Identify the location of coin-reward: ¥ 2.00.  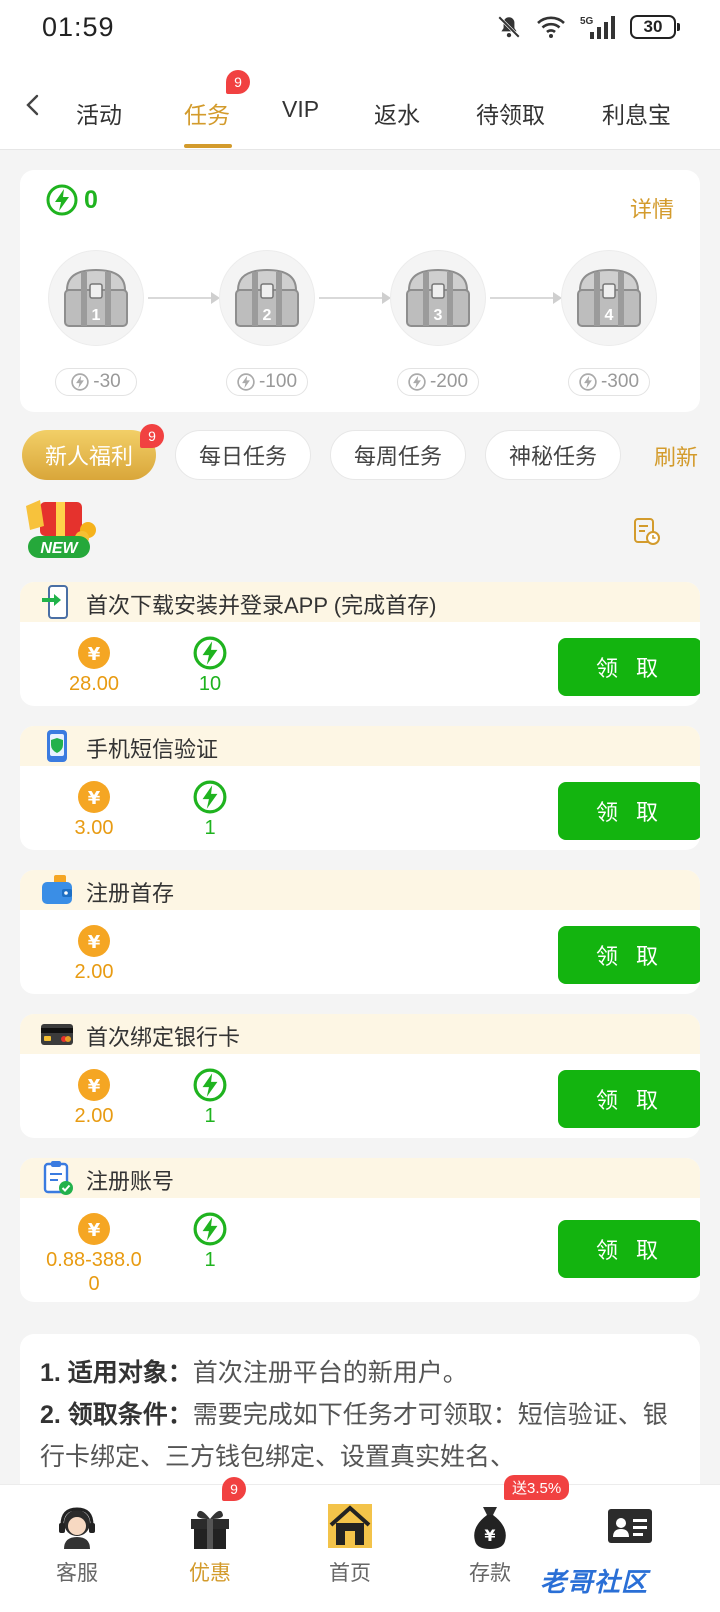
(94, 1098).